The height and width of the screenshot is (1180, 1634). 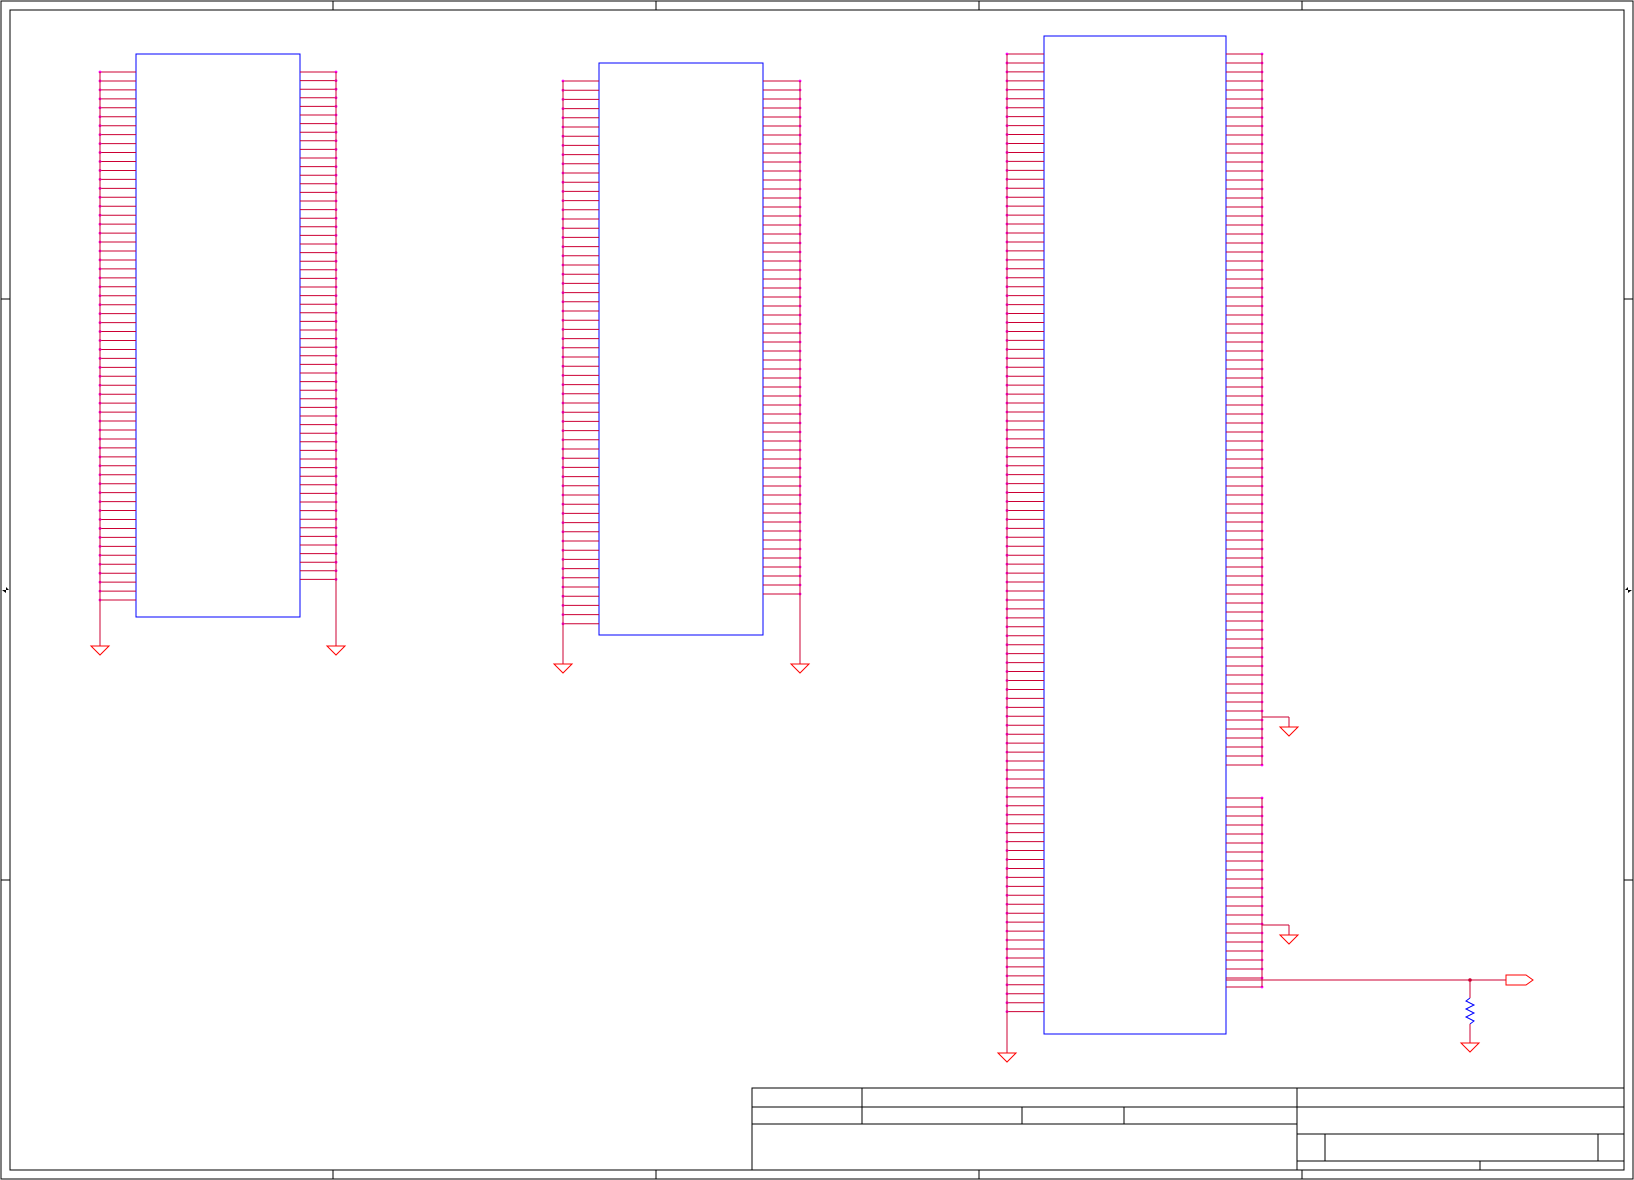 I want to click on center-marks, so click(x=817, y=590).